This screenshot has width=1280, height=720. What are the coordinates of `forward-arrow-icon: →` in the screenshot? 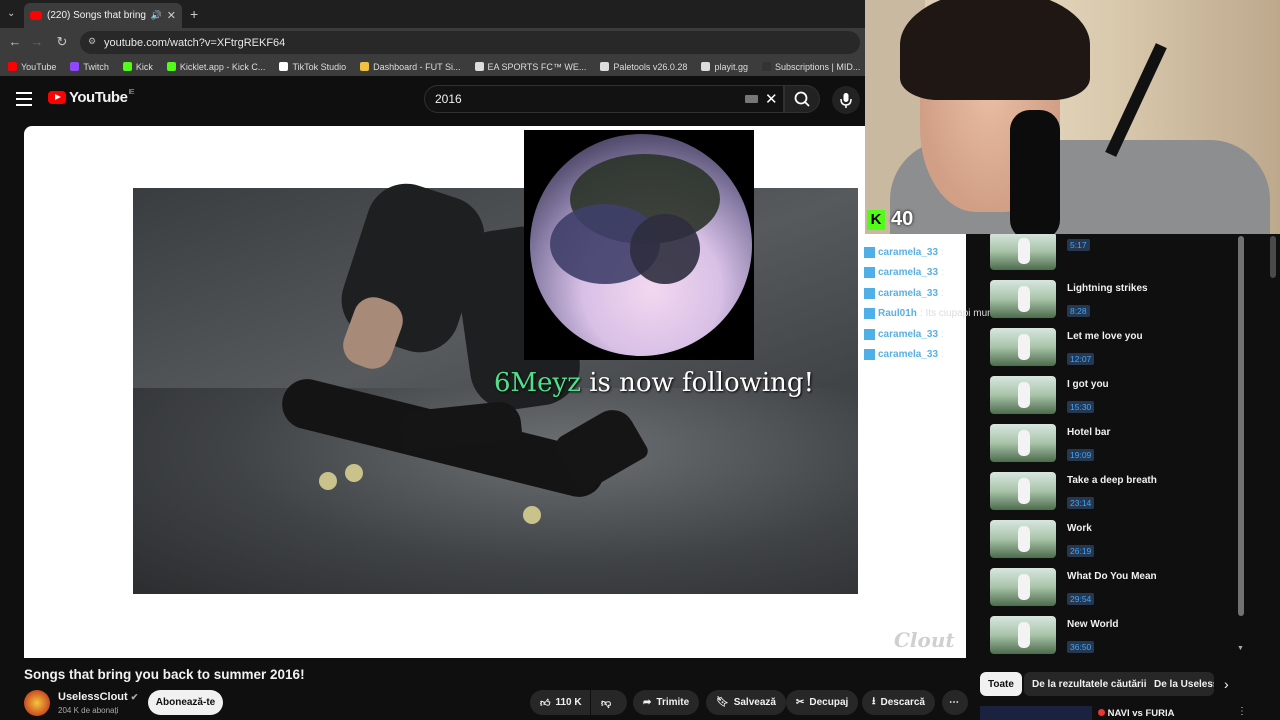 It's located at (37, 43).